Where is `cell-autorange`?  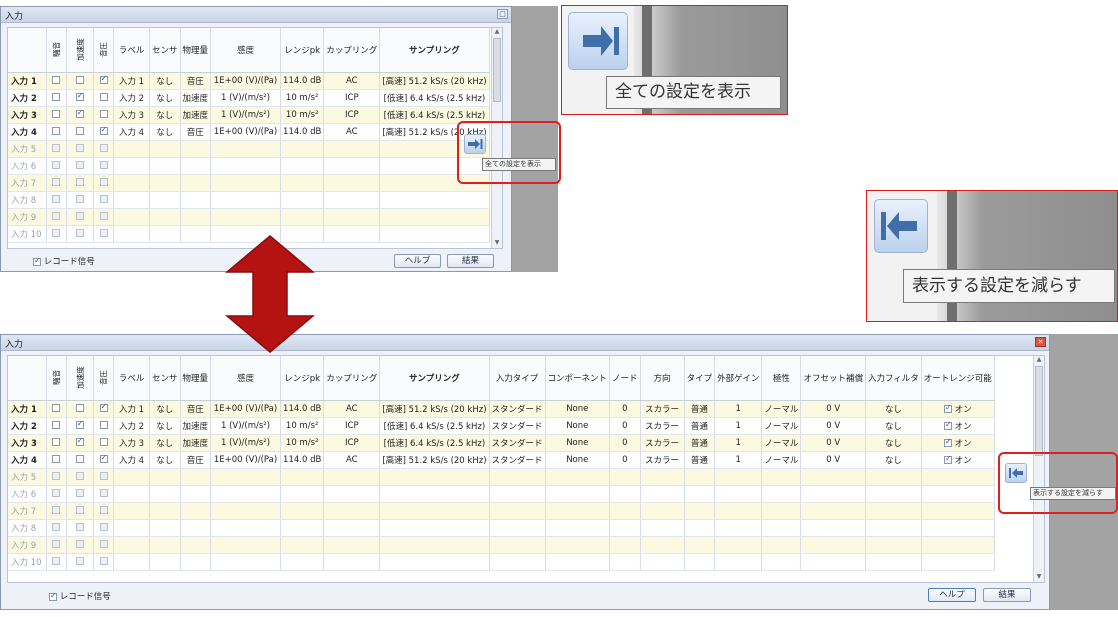 cell-autorange is located at coordinates (958, 545).